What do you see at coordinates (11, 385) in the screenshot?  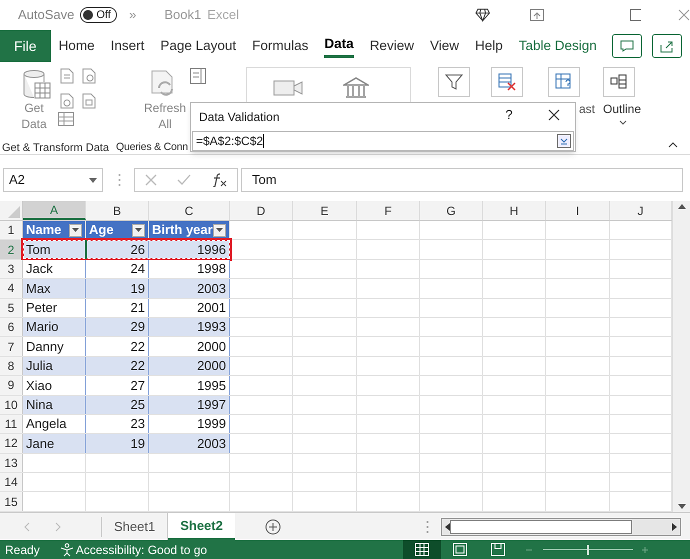 I see `row-header: 9` at bounding box center [11, 385].